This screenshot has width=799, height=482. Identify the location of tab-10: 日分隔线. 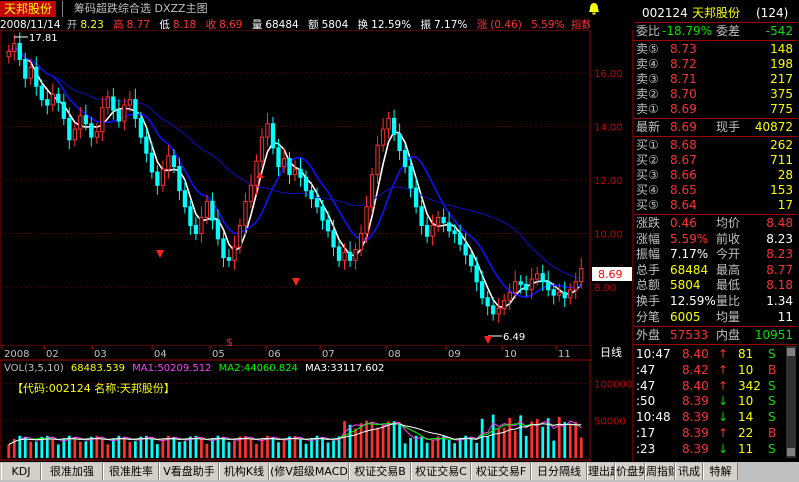
(559, 471).